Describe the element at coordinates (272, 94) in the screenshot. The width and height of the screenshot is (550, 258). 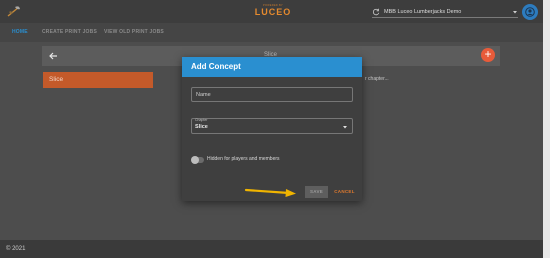
I see `name-input: Name` at that location.